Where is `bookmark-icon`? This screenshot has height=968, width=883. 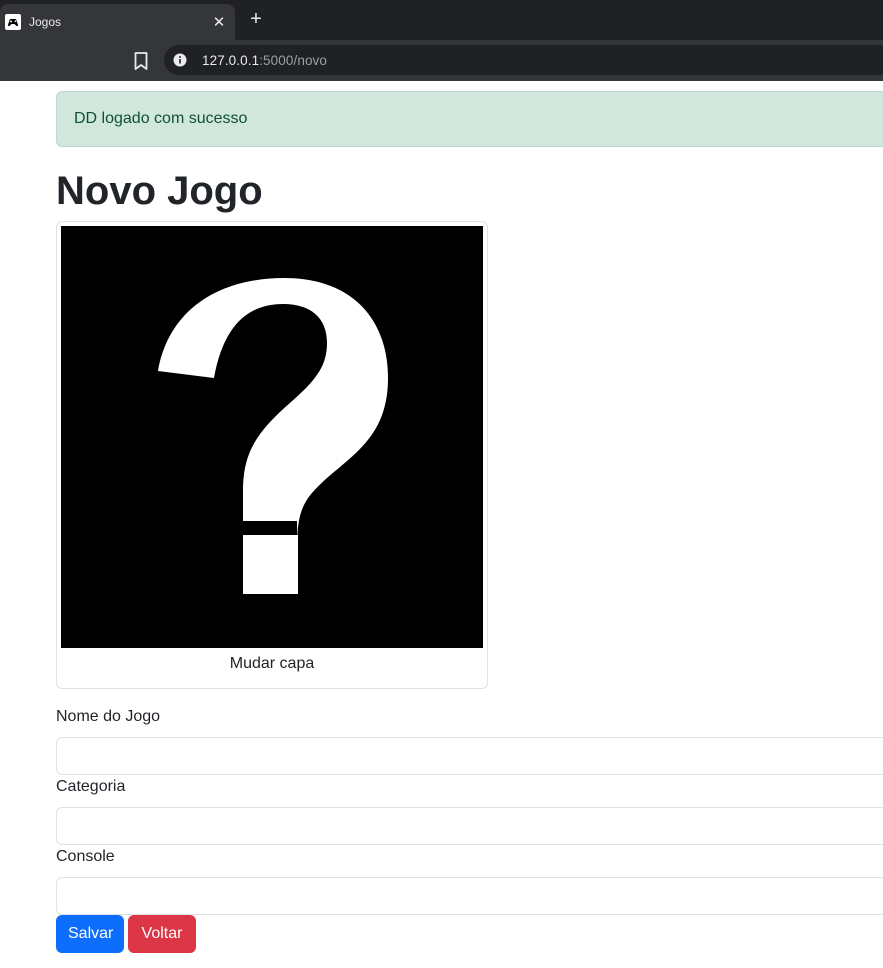
bookmark-icon is located at coordinates (141, 61).